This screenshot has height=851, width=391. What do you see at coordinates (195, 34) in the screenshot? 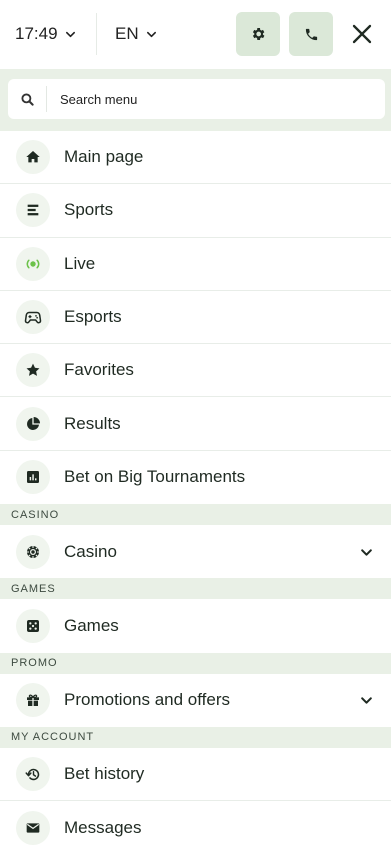
I see `top-bar: 17:49 EN` at bounding box center [195, 34].